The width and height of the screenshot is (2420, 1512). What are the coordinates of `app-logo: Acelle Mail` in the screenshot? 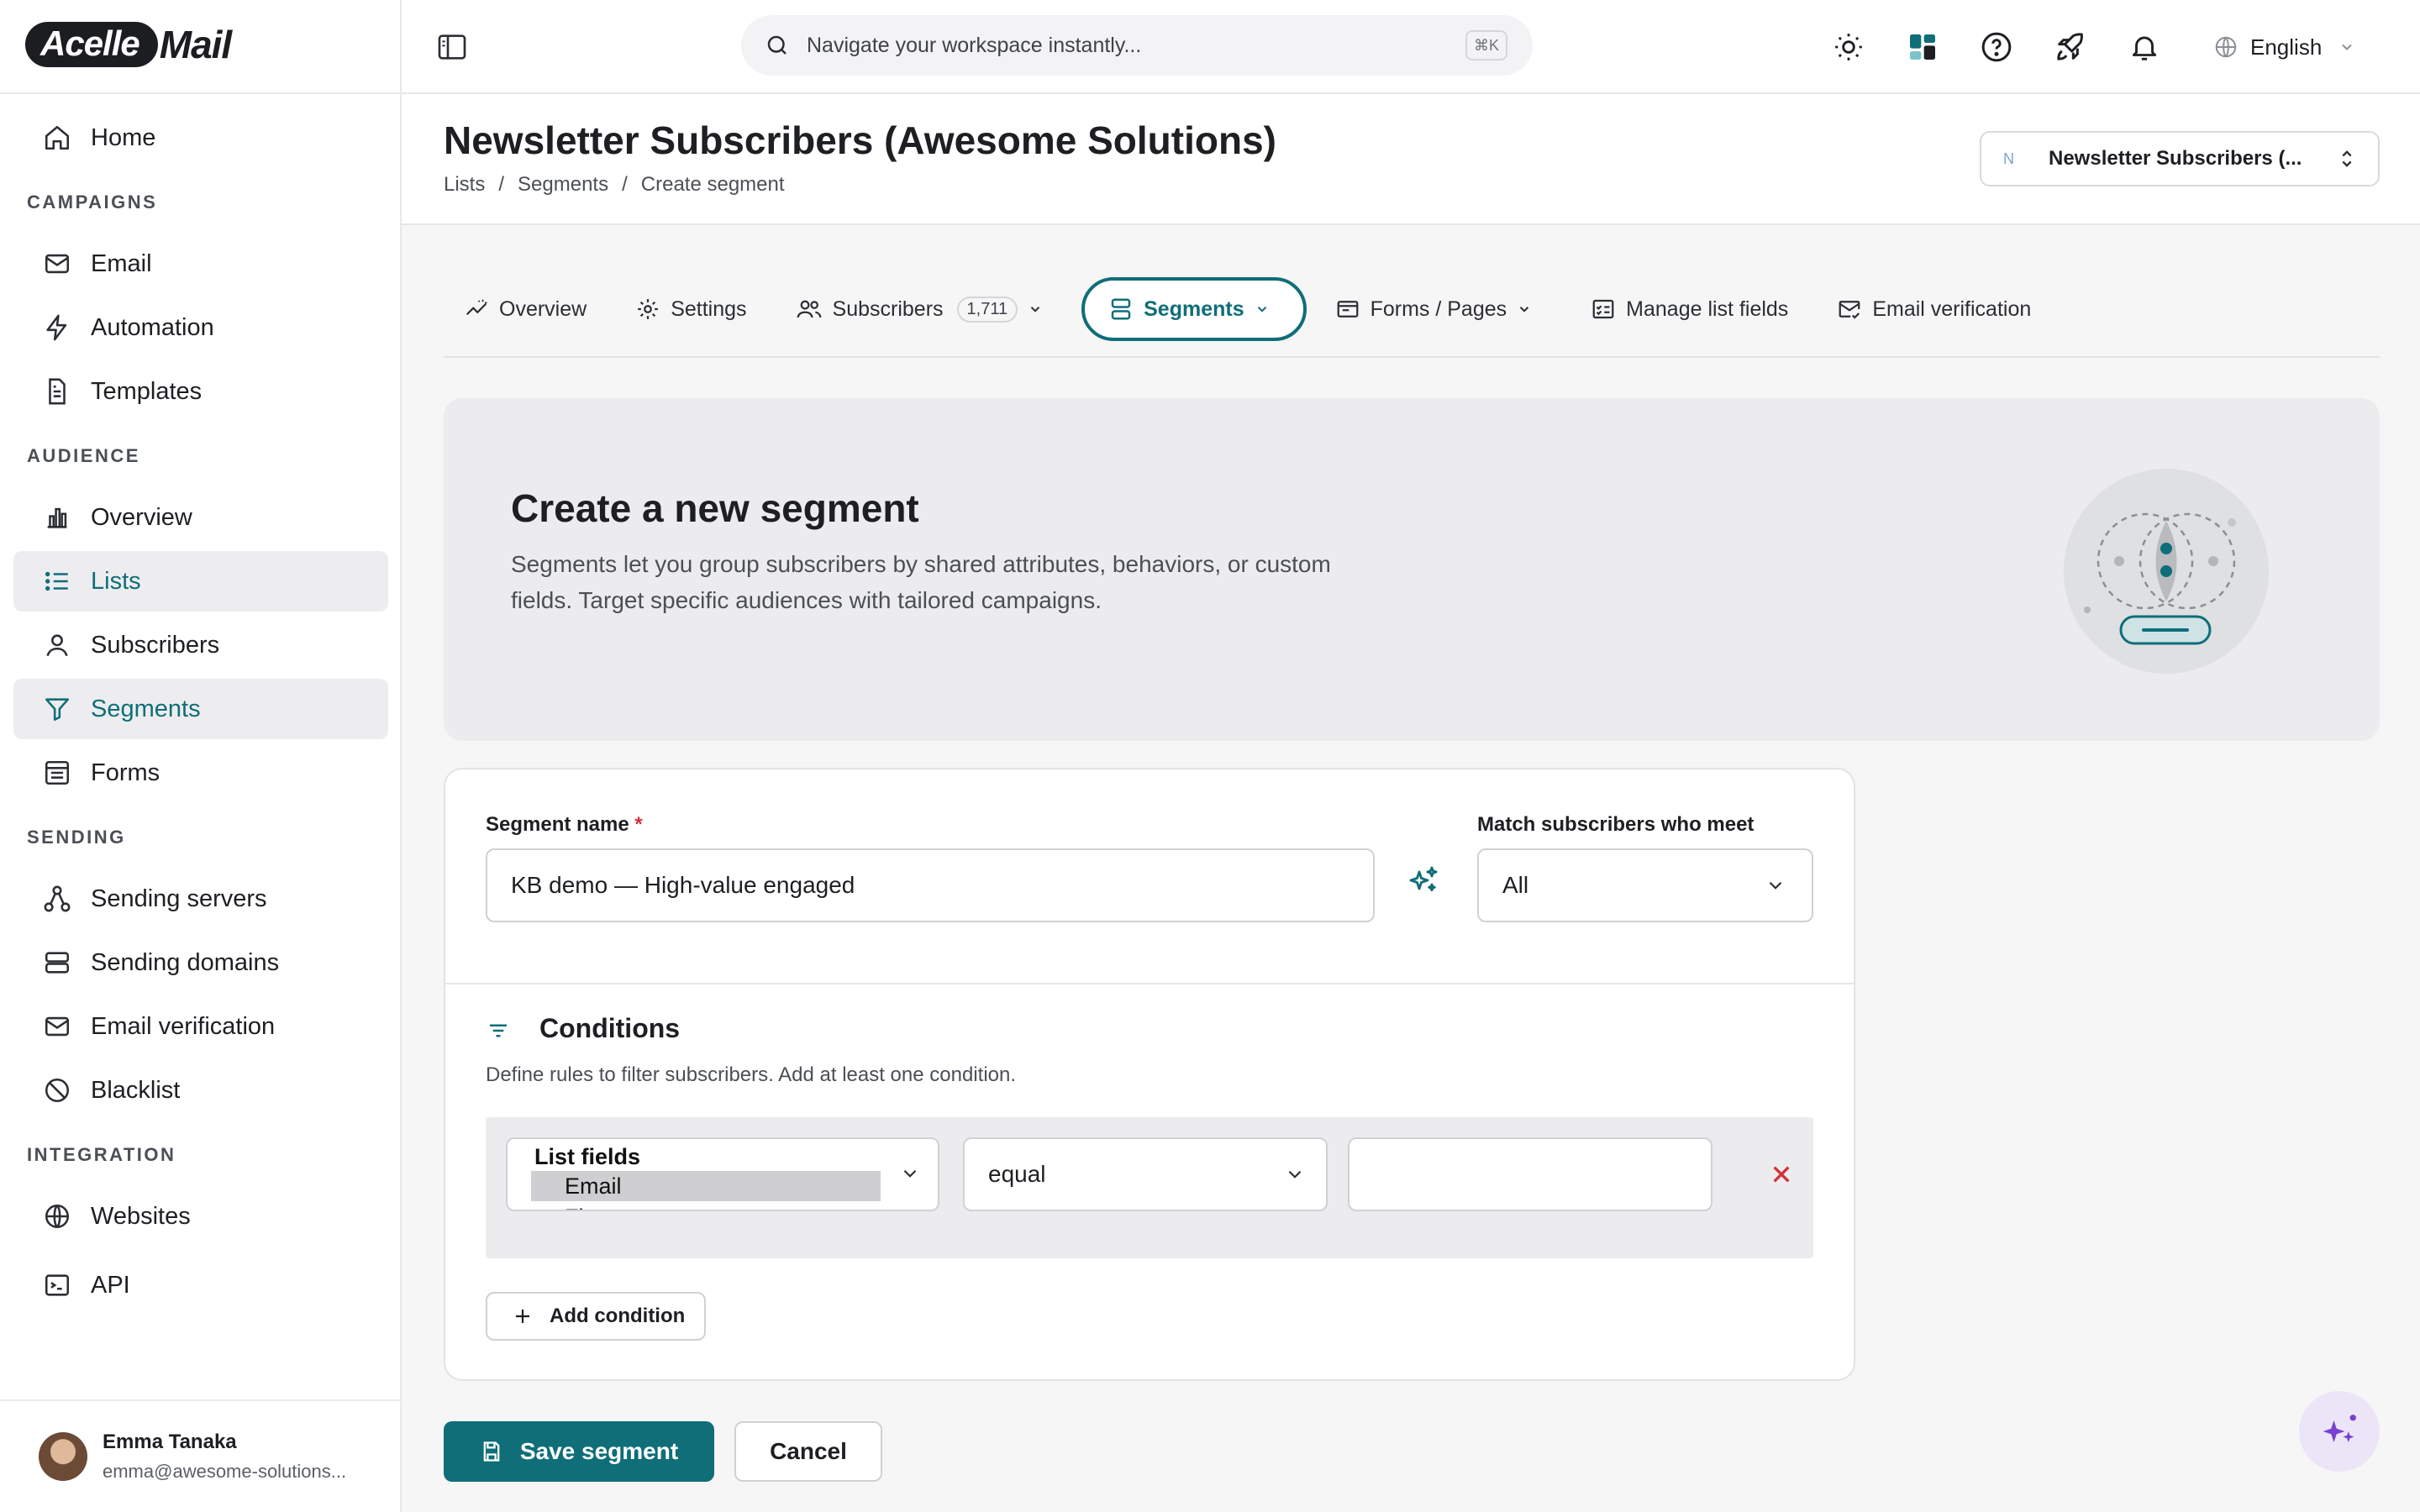 It's located at (128, 44).